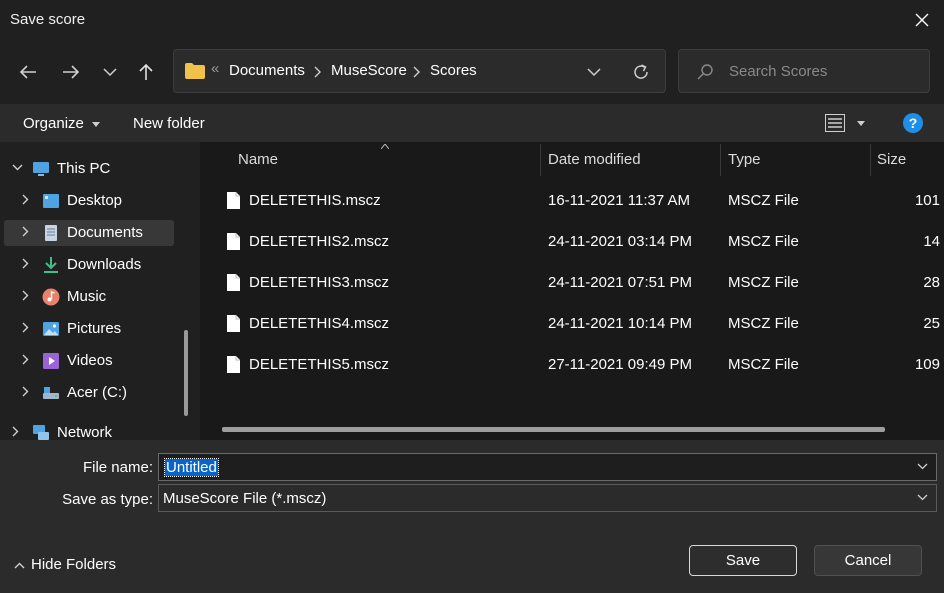 The height and width of the screenshot is (593, 944). I want to click on close-button, so click(922, 20).